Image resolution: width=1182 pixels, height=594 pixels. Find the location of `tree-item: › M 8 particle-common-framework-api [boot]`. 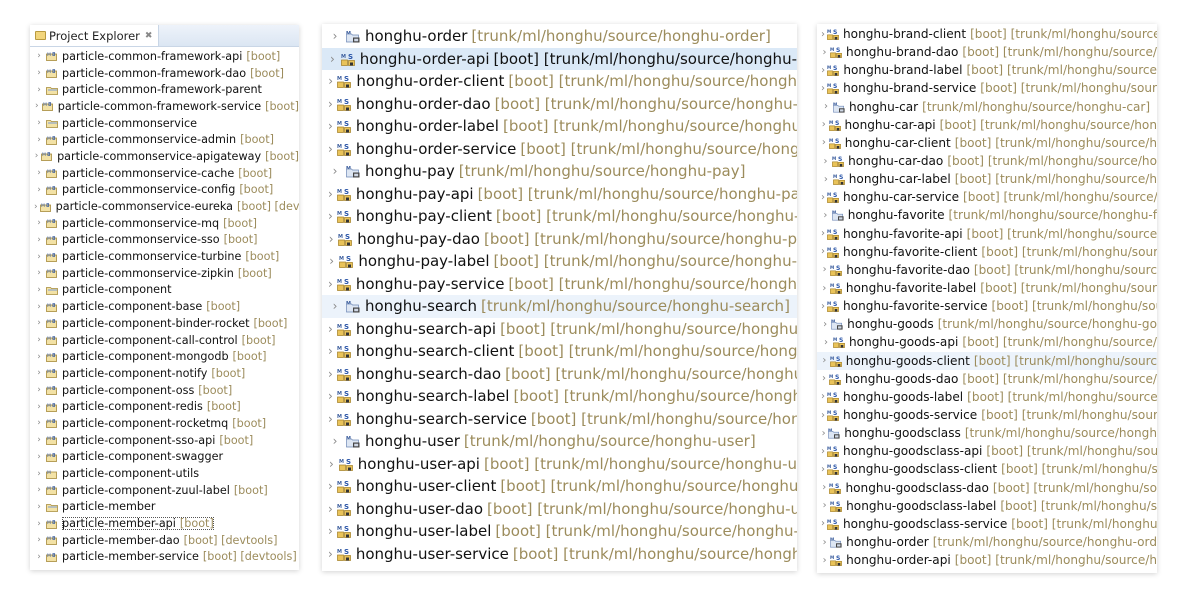

tree-item: › M 8 particle-common-framework-api [boot] is located at coordinates (164, 56).